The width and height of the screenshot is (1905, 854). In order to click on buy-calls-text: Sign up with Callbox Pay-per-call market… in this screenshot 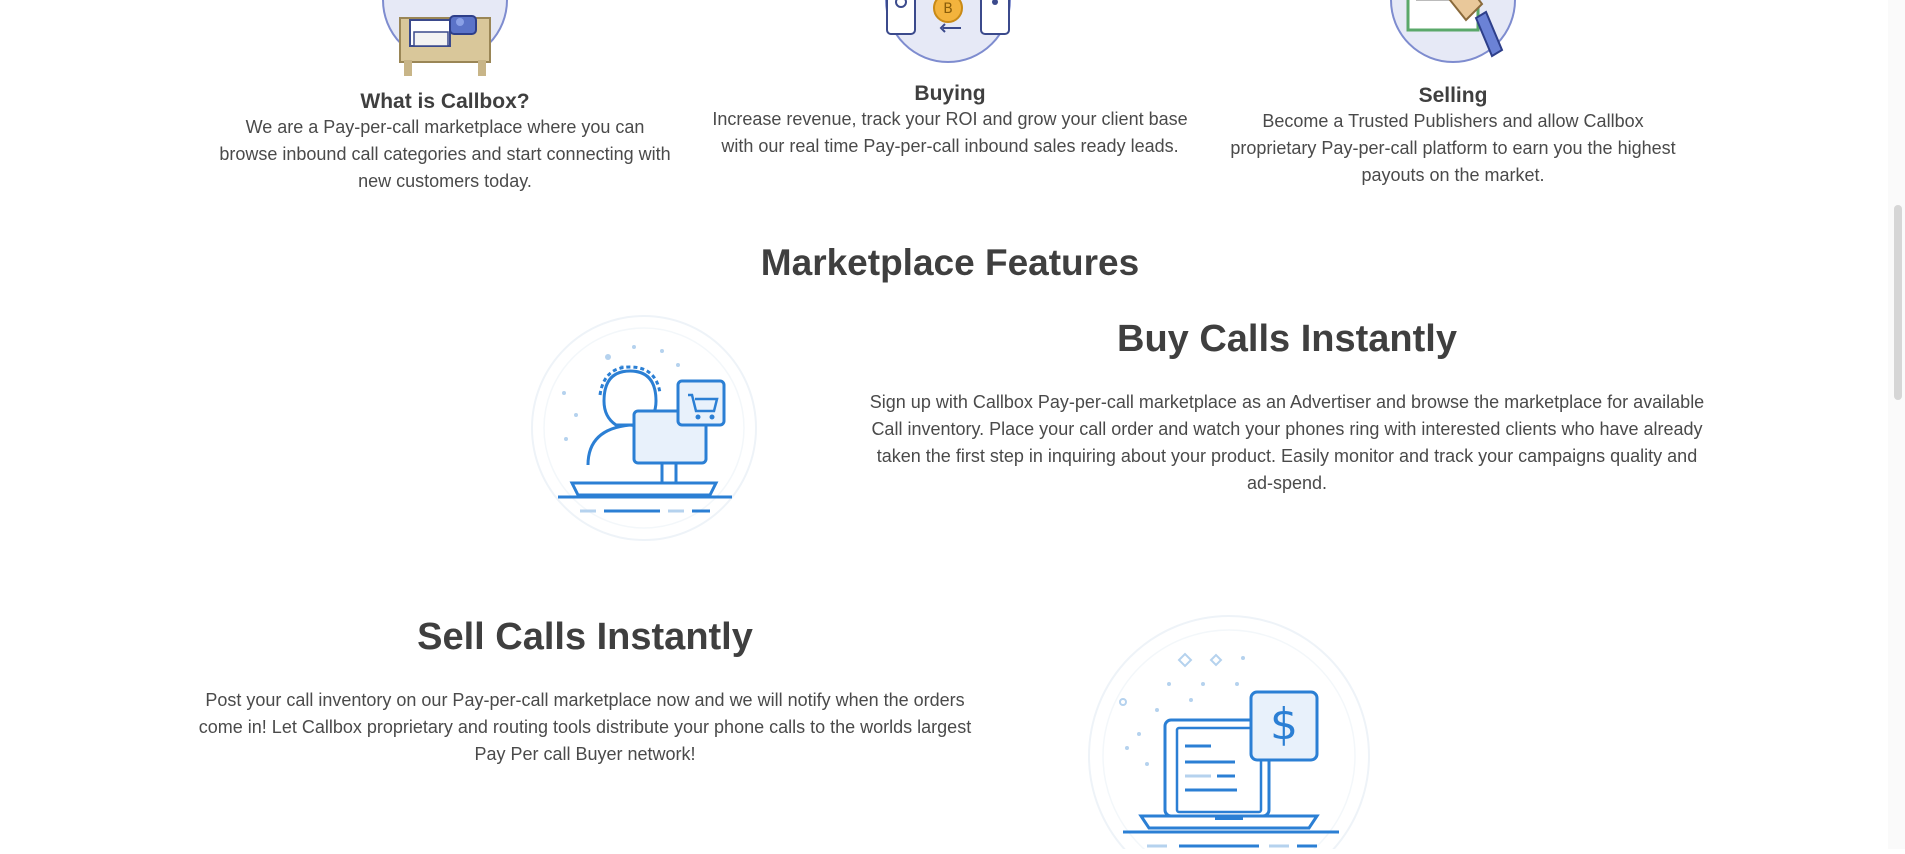, I will do `click(1287, 442)`.